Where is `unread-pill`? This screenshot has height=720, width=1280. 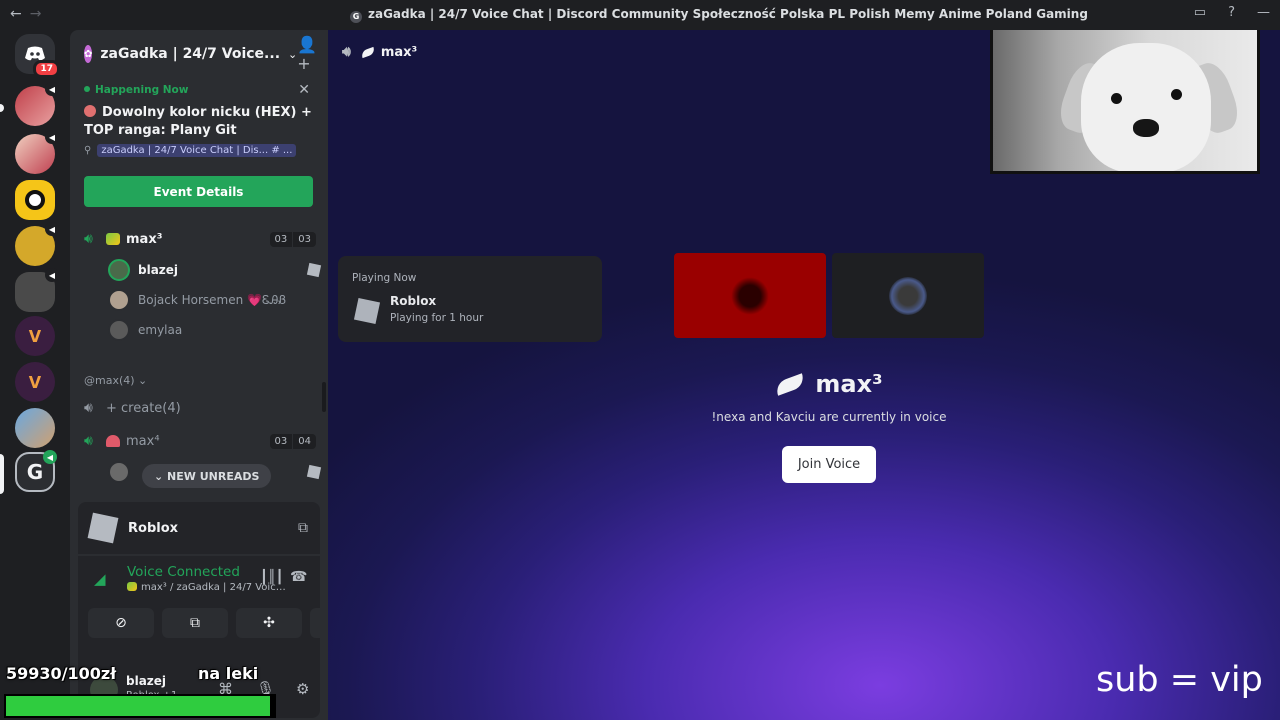 unread-pill is located at coordinates (2, 108).